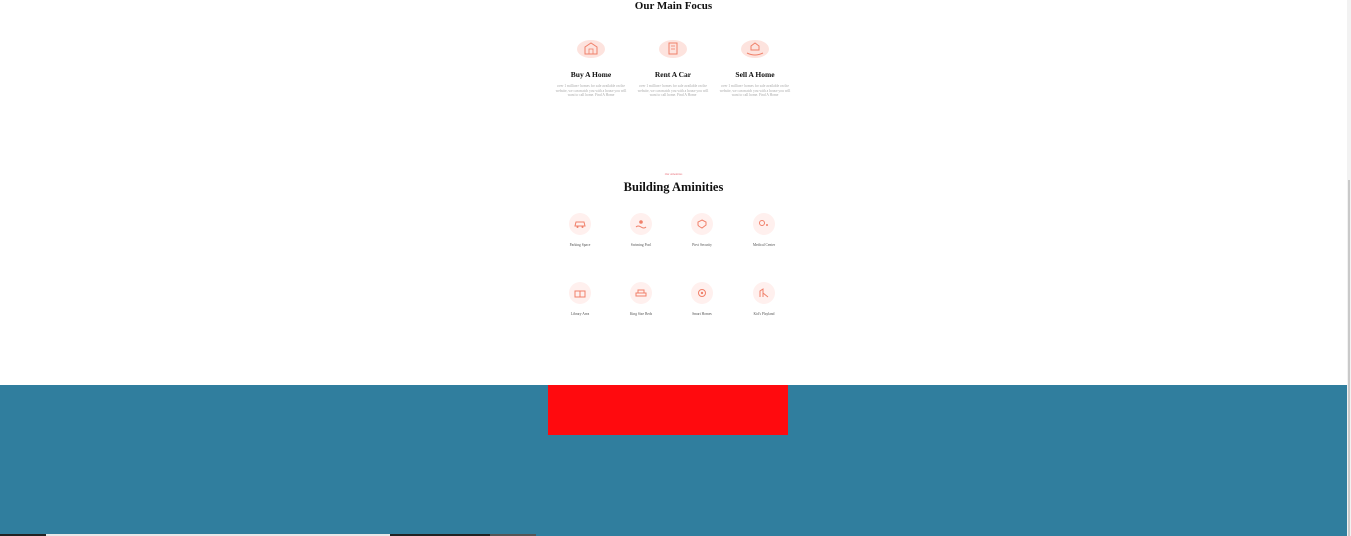  What do you see at coordinates (755, 49) in the screenshot?
I see `hand-house-icon` at bounding box center [755, 49].